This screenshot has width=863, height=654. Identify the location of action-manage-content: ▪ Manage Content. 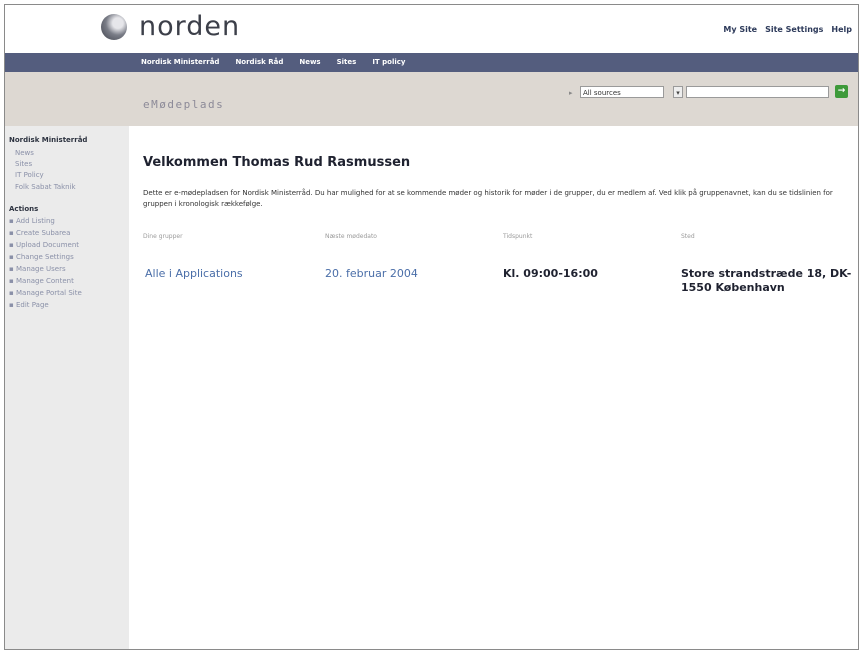
(67, 281).